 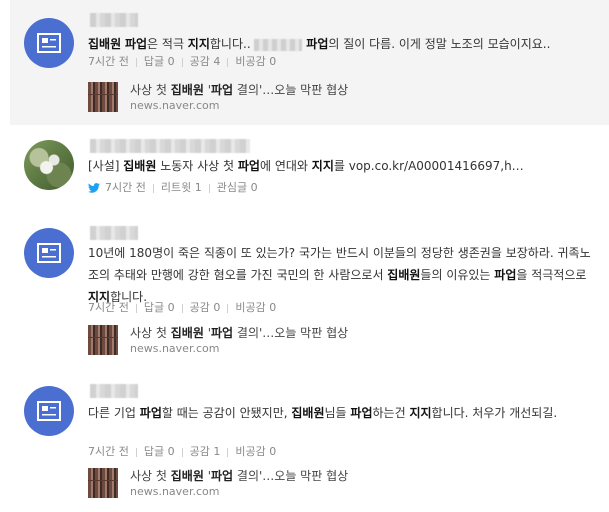 What do you see at coordinates (205, 308) in the screenshot?
I see `like-button: 공감 0` at bounding box center [205, 308].